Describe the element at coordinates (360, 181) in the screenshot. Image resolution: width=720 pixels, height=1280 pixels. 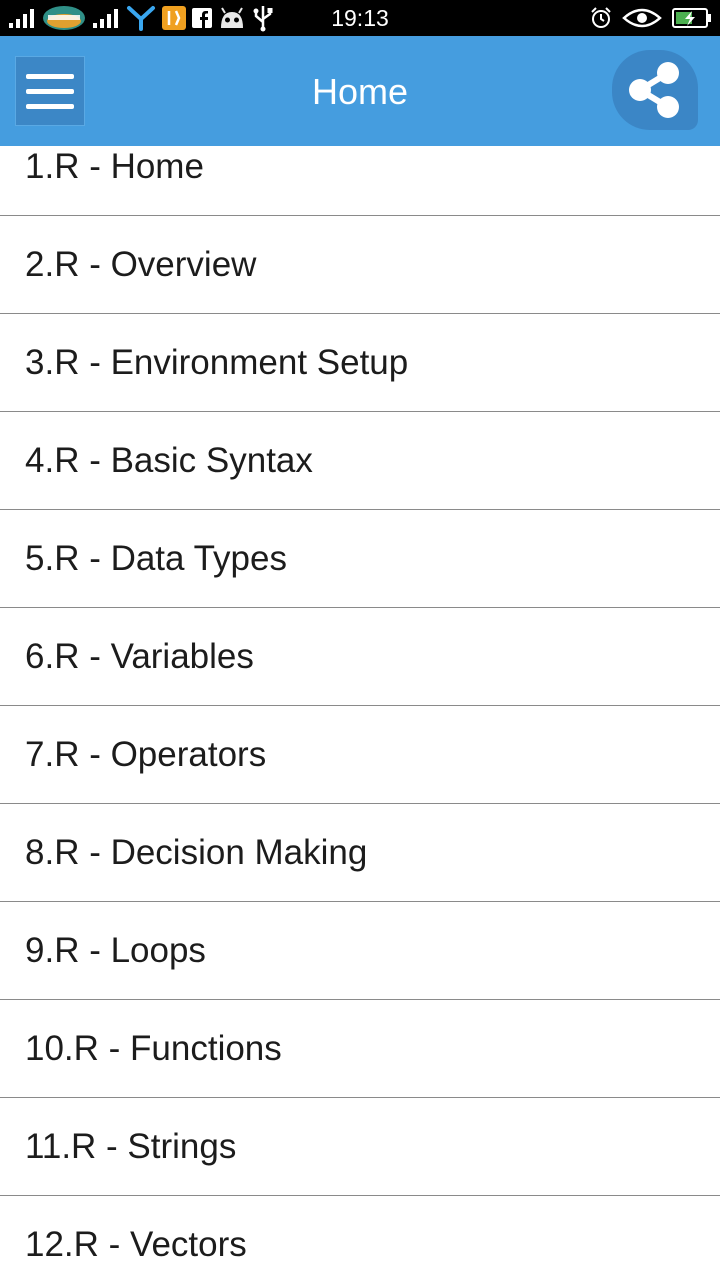
I see `list-item: 1.R - Home` at that location.